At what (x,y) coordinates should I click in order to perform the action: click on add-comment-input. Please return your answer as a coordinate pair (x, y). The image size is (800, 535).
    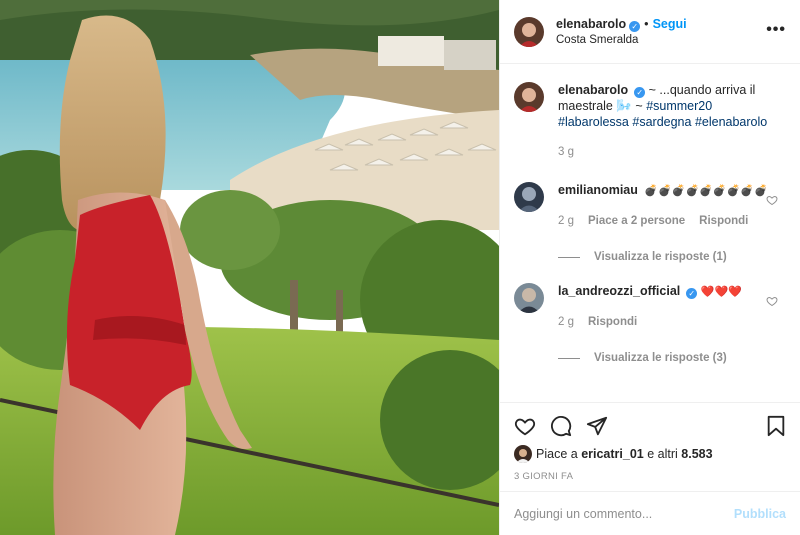
    Looking at the image, I should click on (624, 513).